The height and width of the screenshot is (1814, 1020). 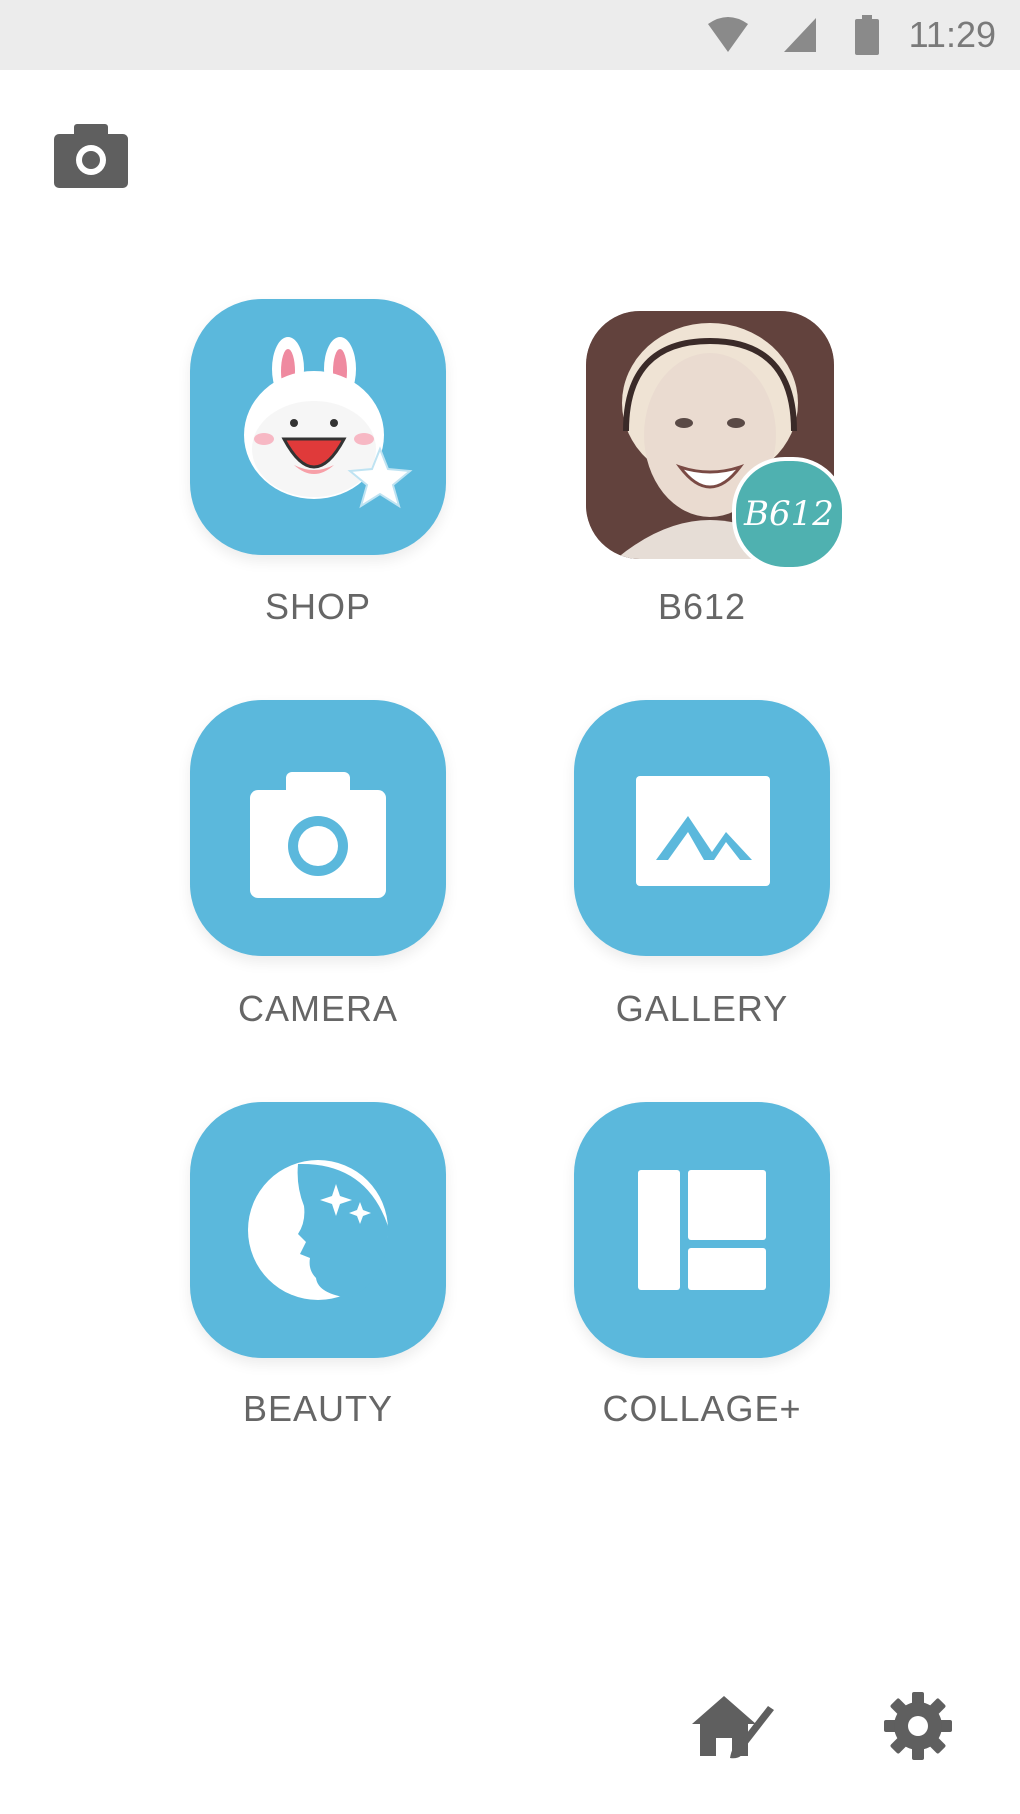 What do you see at coordinates (318, 1408) in the screenshot?
I see `beauty-label: BEAUTY` at bounding box center [318, 1408].